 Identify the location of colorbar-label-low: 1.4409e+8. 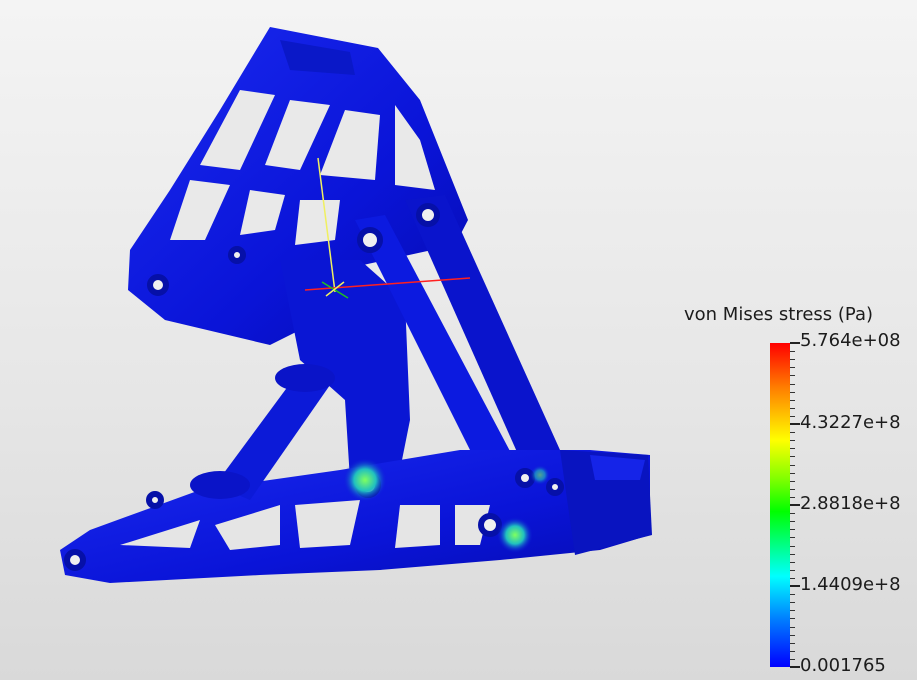
(850, 584).